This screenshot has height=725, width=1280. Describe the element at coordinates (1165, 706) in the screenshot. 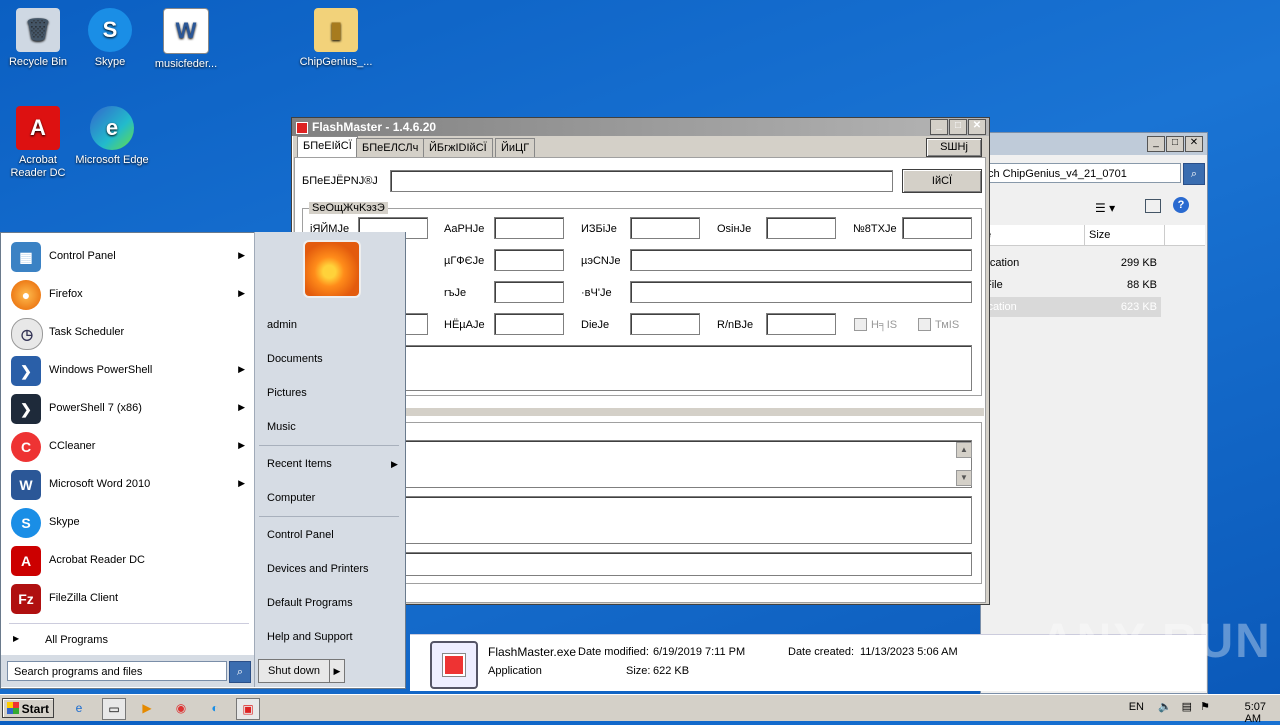

I see `volume-icon: 🔈` at that location.